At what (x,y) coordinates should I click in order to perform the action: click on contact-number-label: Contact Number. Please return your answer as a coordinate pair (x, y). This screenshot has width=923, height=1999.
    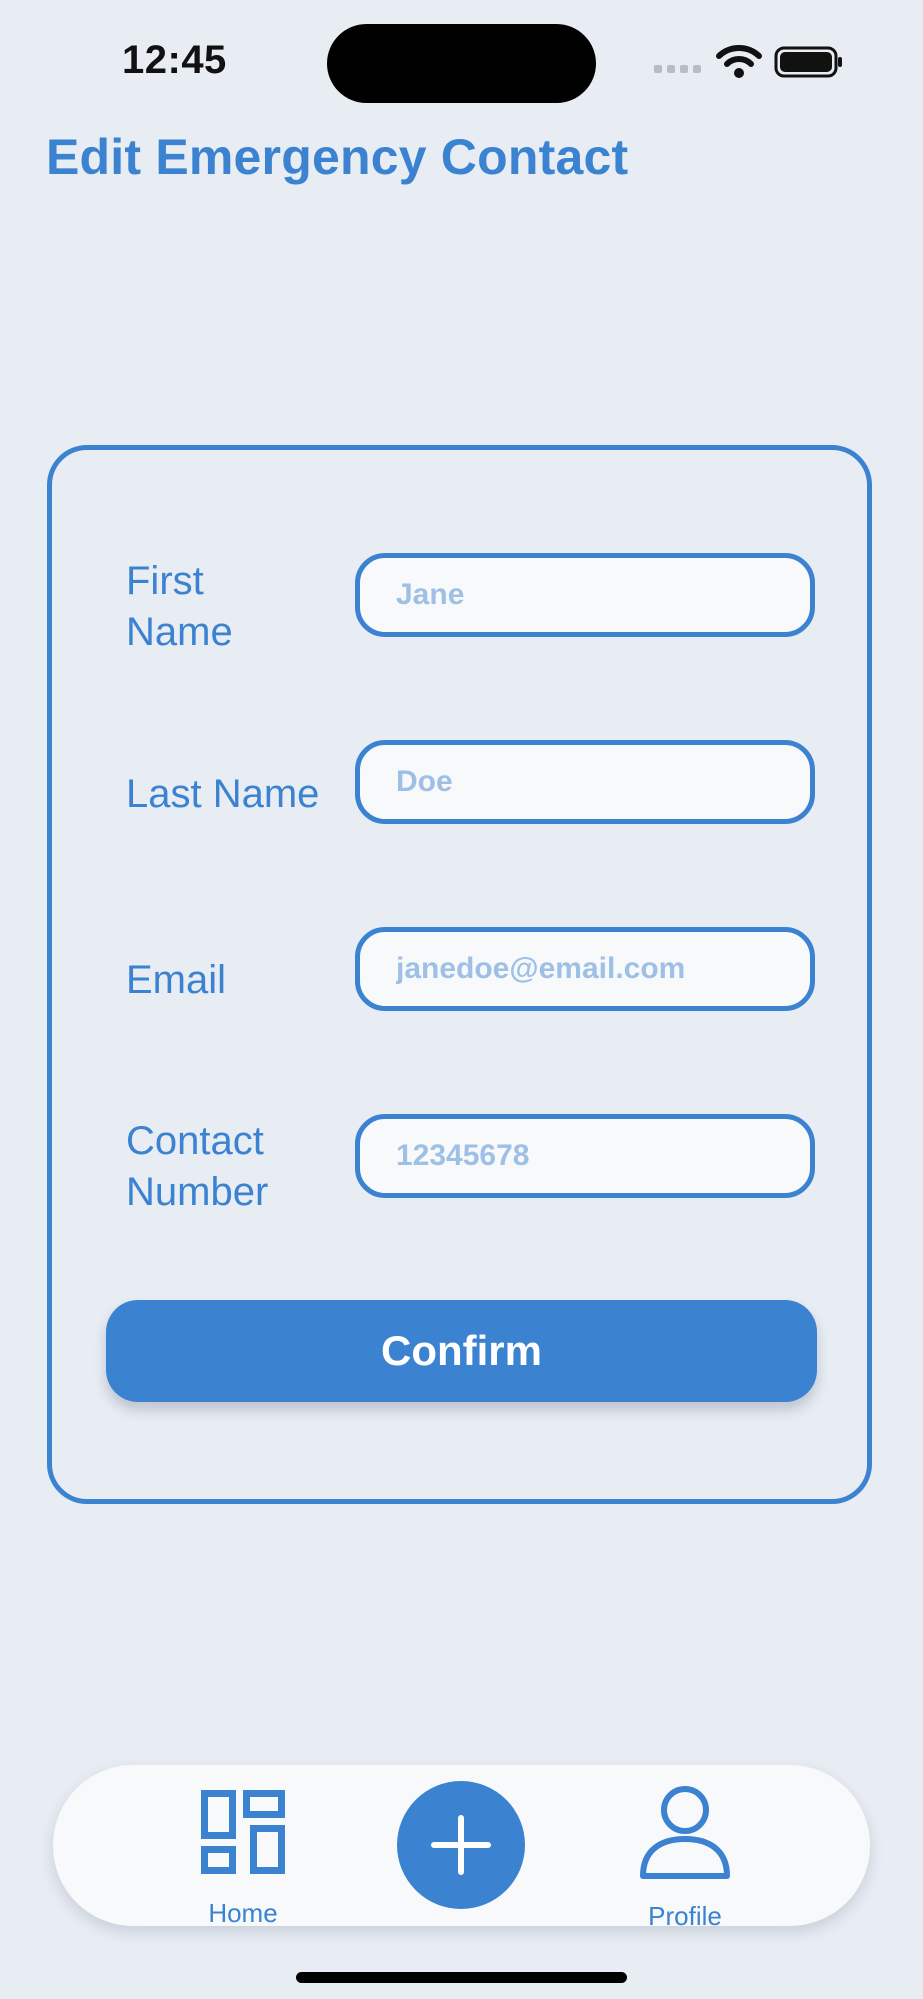
    Looking at the image, I should click on (197, 1166).